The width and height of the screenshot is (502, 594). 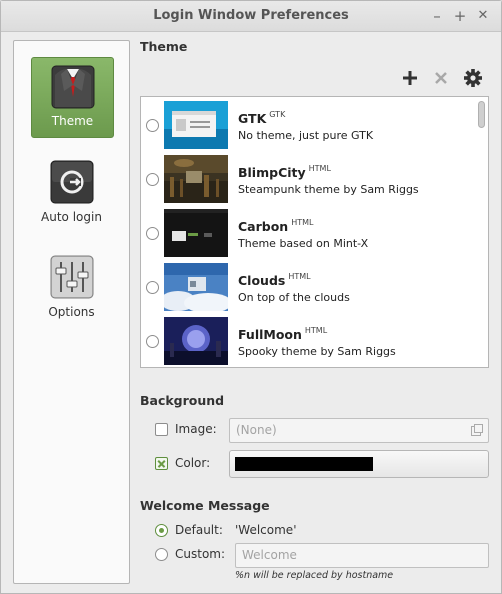 I want to click on theme-name: Carbon HTML, so click(x=276, y=226).